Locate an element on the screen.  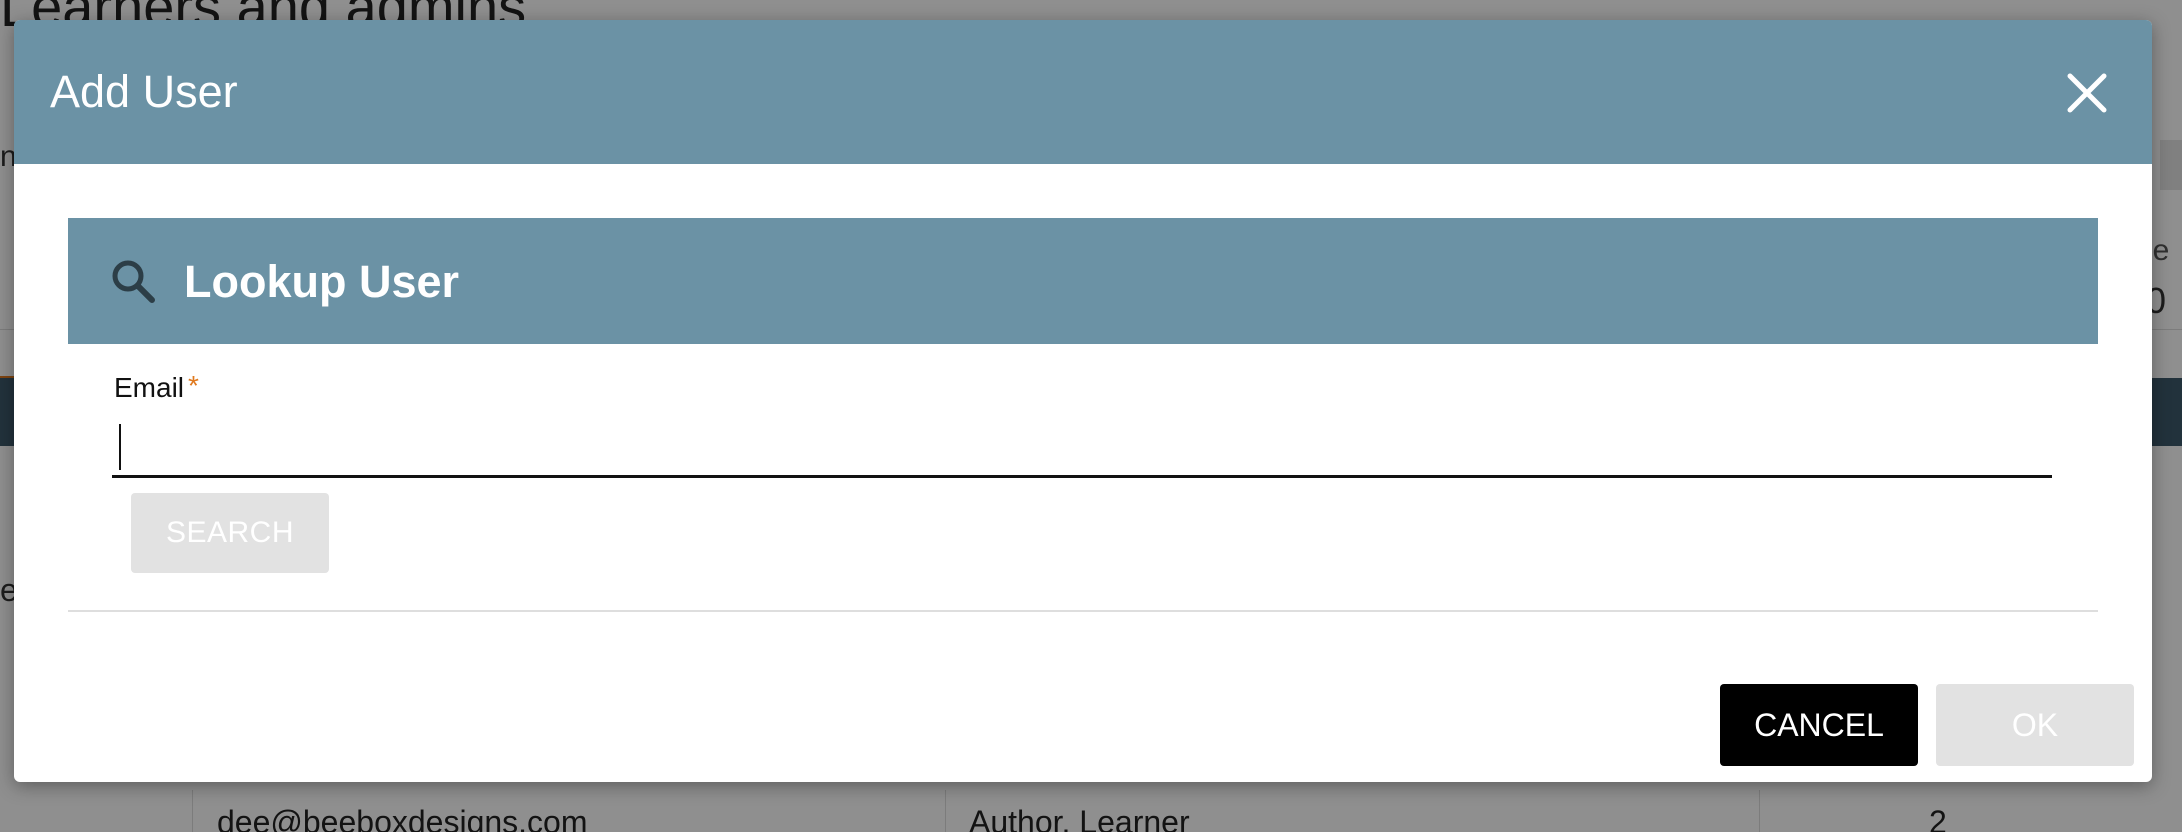
lookup-user-title: Lookup User is located at coordinates (322, 281).